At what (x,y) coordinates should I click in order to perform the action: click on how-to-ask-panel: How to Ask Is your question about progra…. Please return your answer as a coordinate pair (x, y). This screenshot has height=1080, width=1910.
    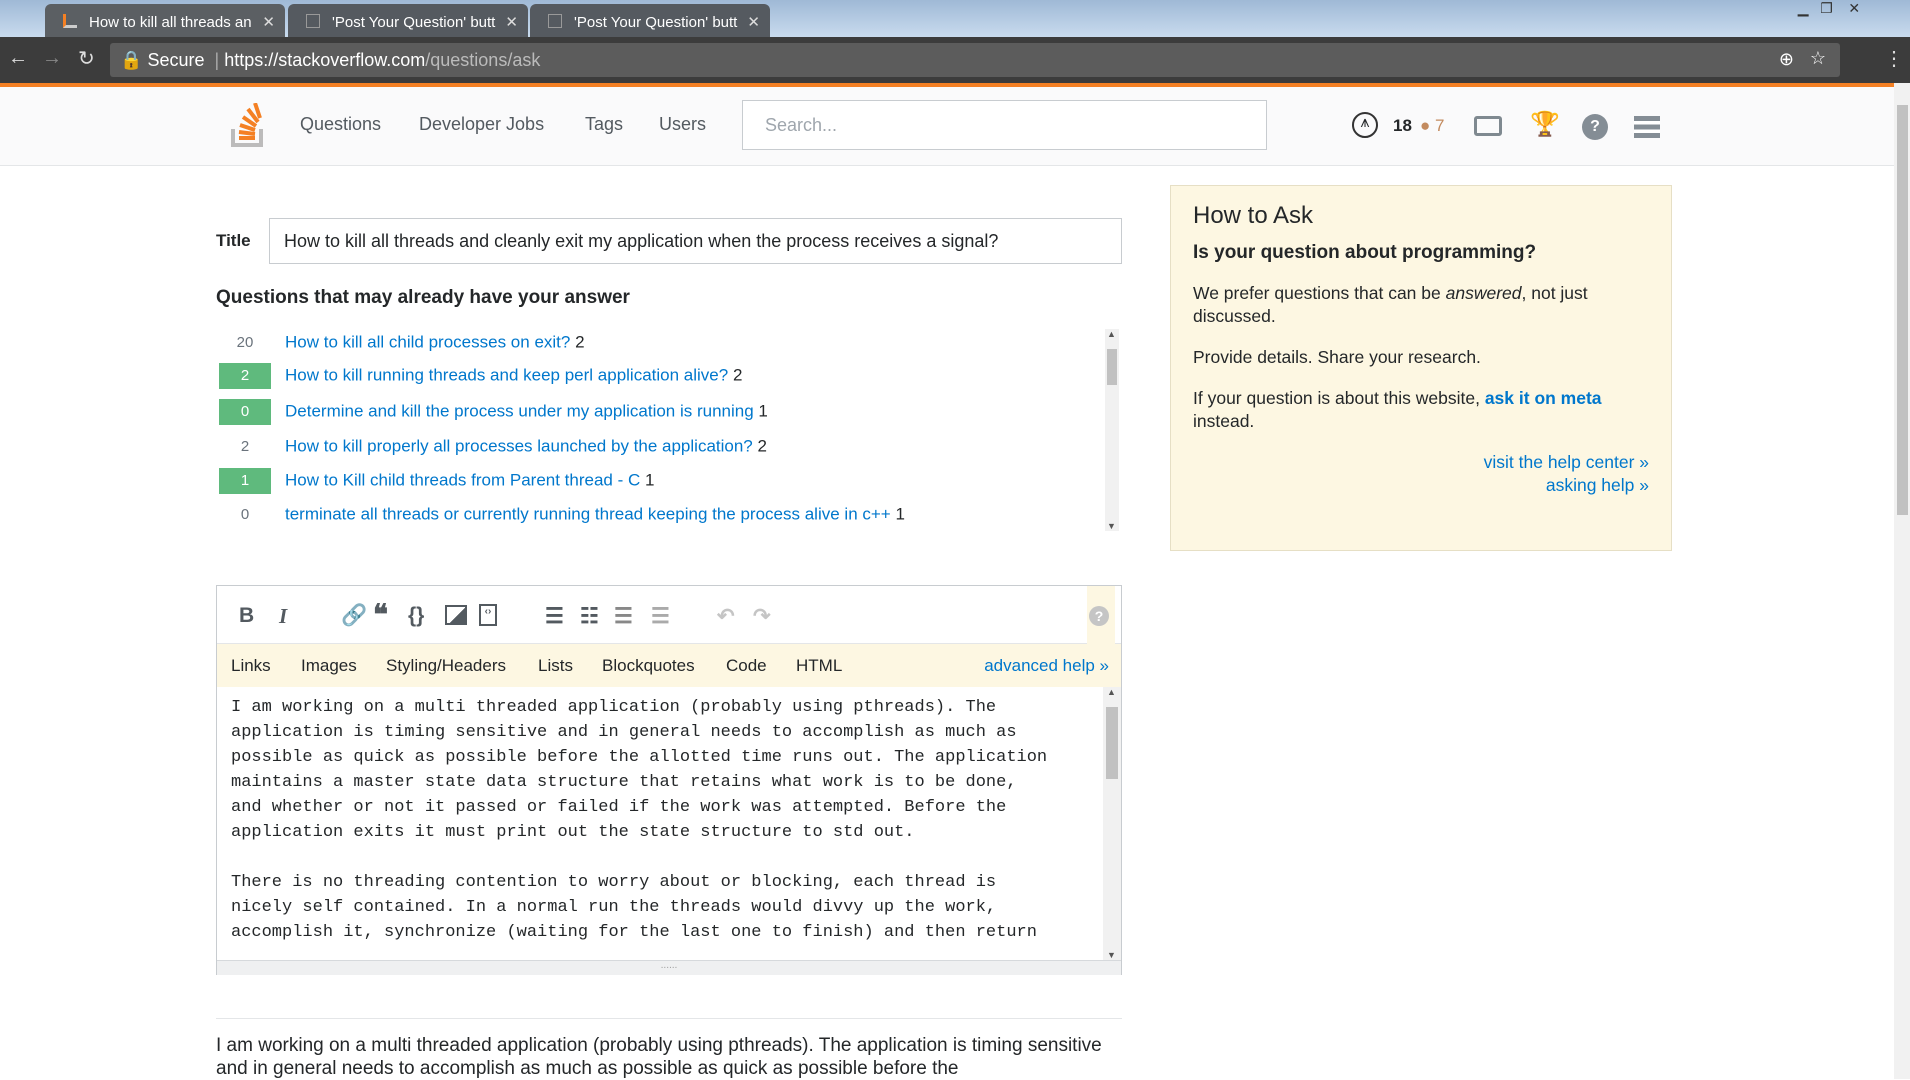
    Looking at the image, I should click on (1421, 368).